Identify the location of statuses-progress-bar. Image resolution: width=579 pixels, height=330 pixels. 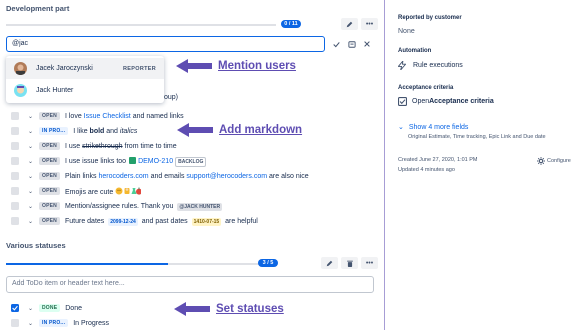
(141, 264).